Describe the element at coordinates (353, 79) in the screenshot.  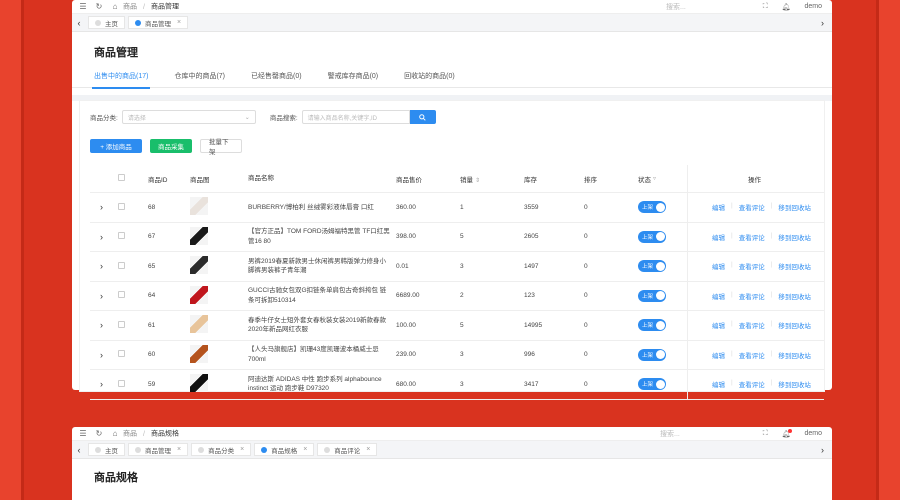
I see `subtab-3: 警戒库存商品(0)` at that location.